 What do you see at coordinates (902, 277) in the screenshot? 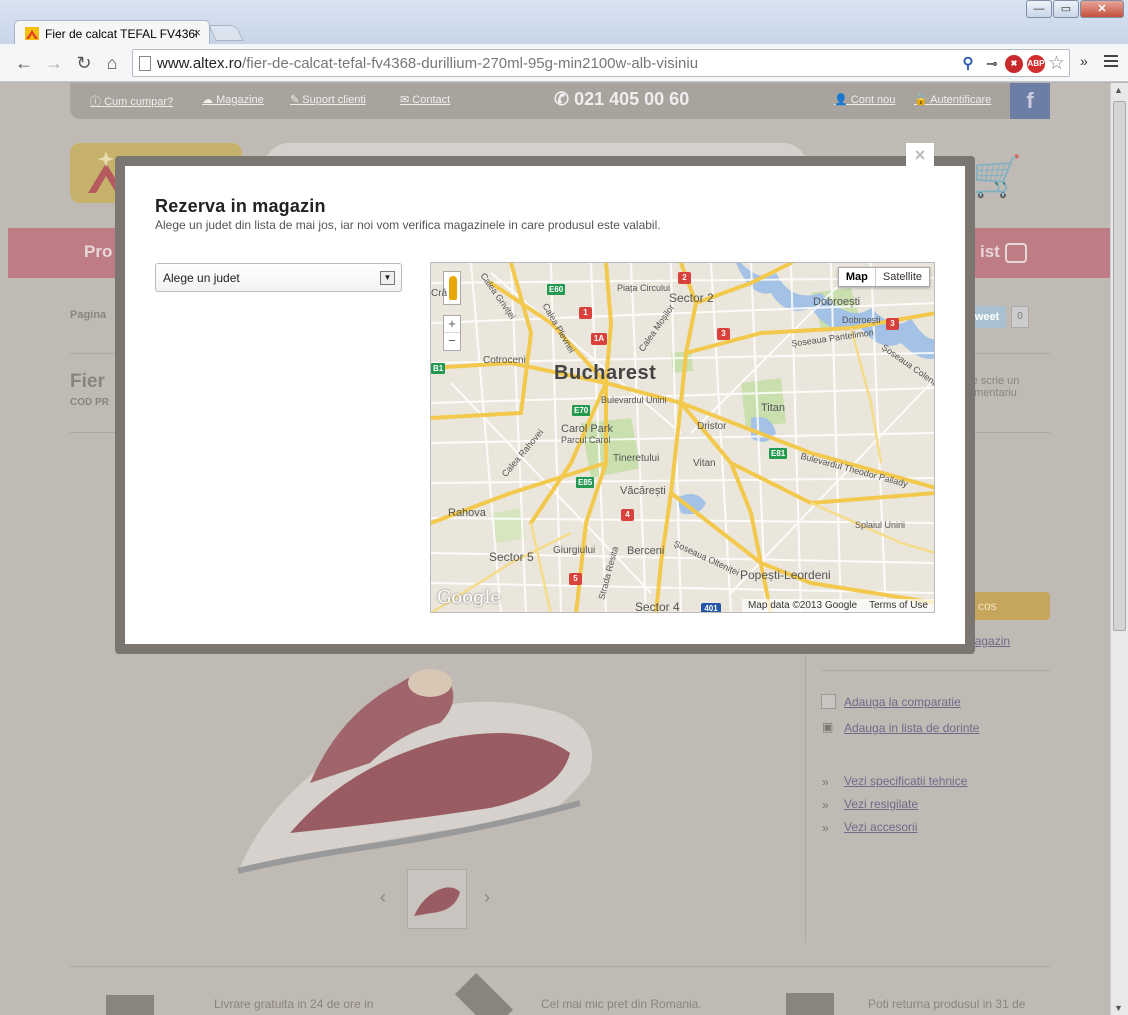
I see `map-type-satellite-button: Satellite` at bounding box center [902, 277].